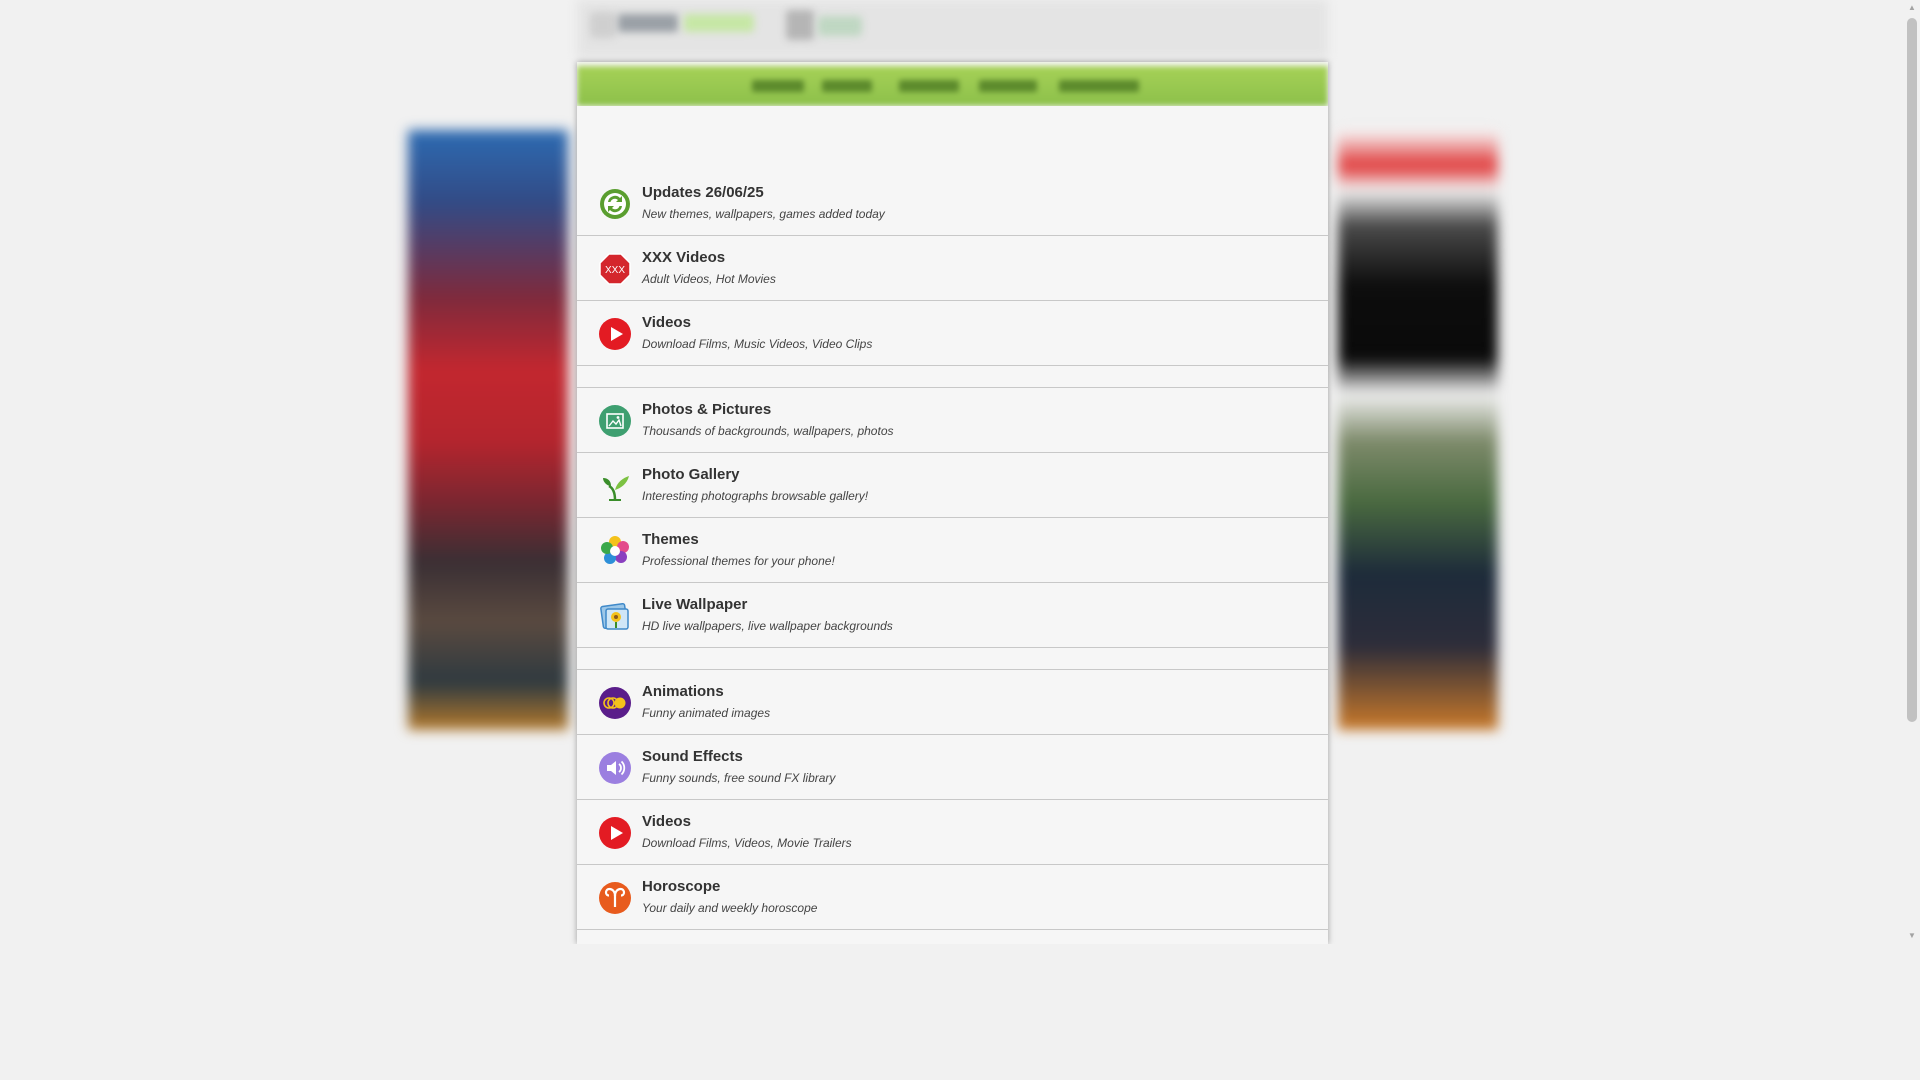 The height and width of the screenshot is (1080, 1920). Describe the element at coordinates (615, 768) in the screenshot. I see `speaker-icon` at that location.